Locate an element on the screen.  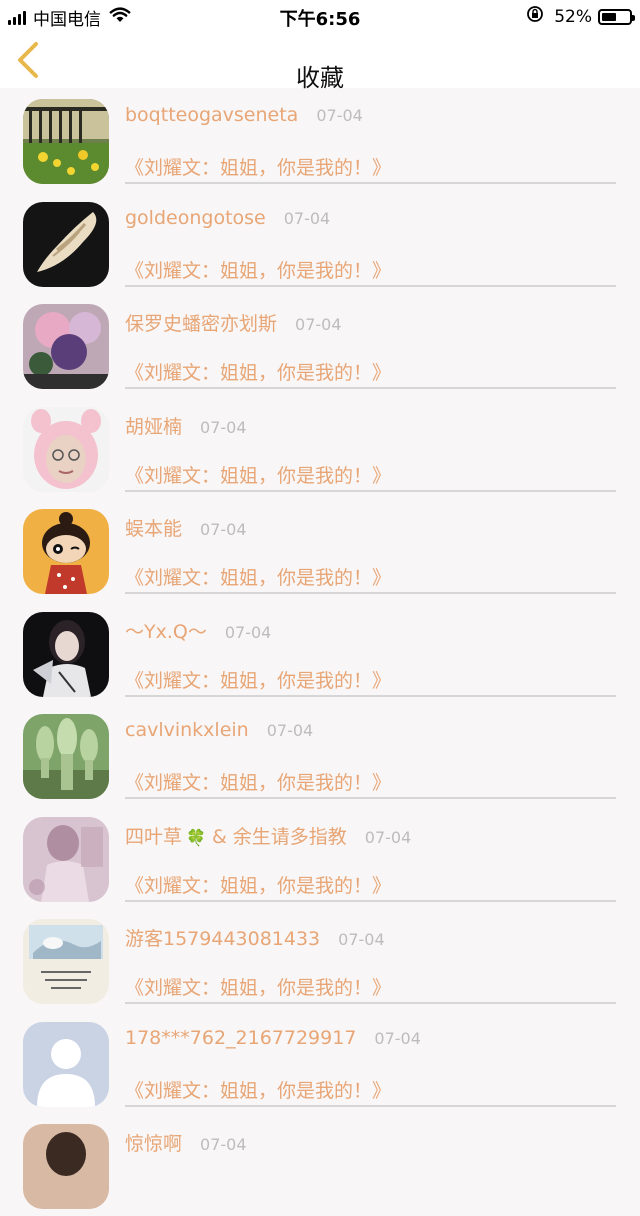
author-name: goldeongotose is located at coordinates (195, 217).